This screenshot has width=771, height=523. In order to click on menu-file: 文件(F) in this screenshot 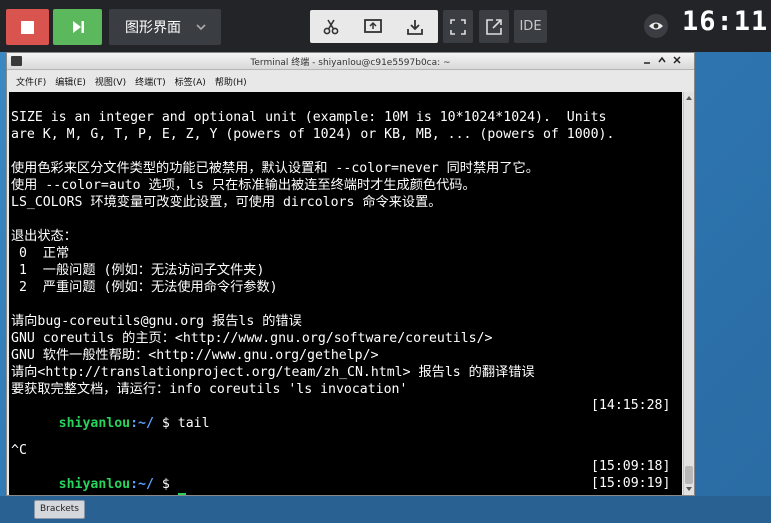, I will do `click(31, 81)`.